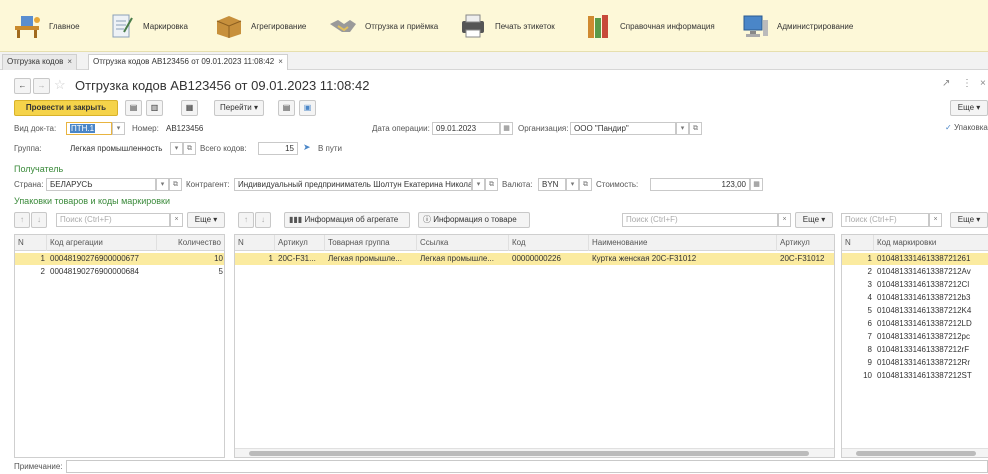 This screenshot has height=474, width=988. What do you see at coordinates (915, 298) in the screenshot?
I see `table-row: 4 0104813314613387212b3` at bounding box center [915, 298].